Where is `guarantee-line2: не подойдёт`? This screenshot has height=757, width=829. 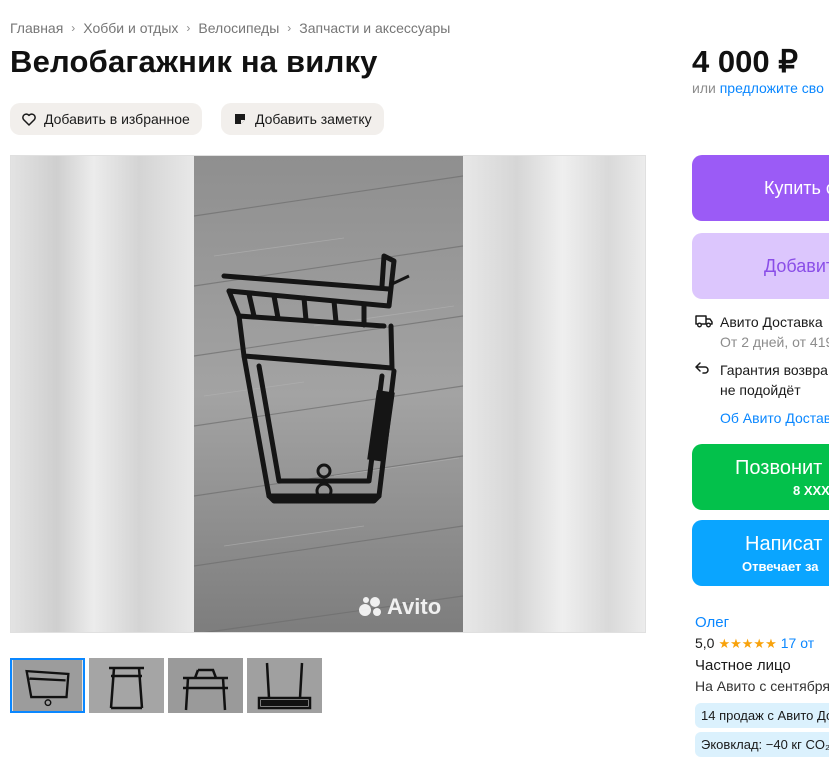 guarantee-line2: не подойдёт is located at coordinates (760, 390).